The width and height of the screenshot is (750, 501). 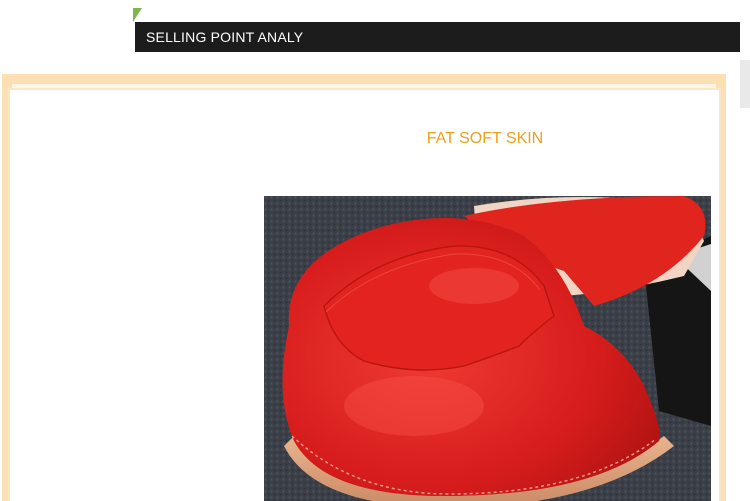 I want to click on section-header-title: SELLING POINT ANALY, so click(x=225, y=37).